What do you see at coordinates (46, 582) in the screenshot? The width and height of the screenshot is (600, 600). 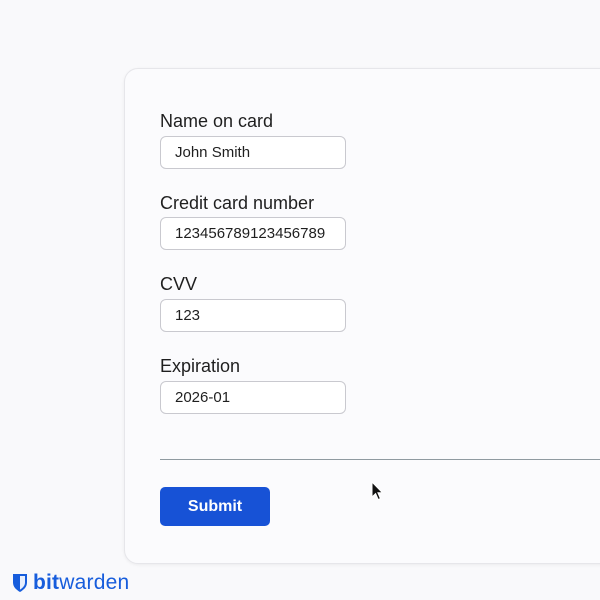 I see `brand-name-bold: bit` at bounding box center [46, 582].